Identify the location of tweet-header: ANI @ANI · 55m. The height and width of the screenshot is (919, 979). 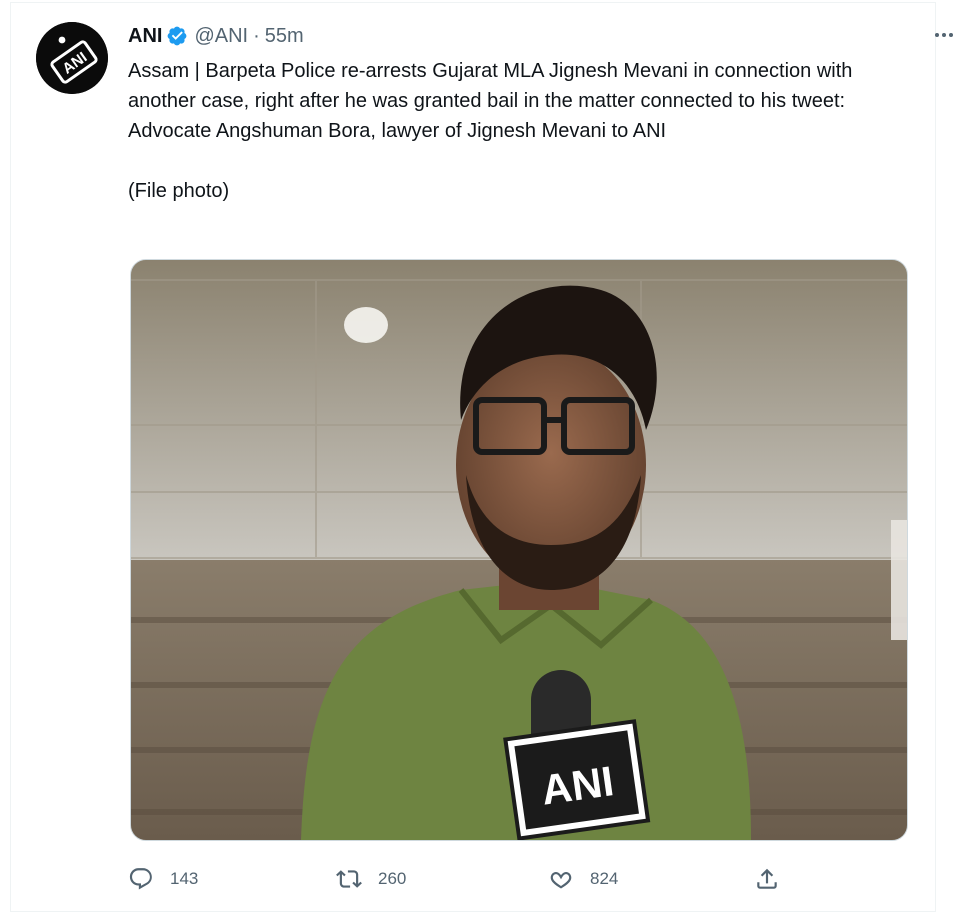
(216, 36).